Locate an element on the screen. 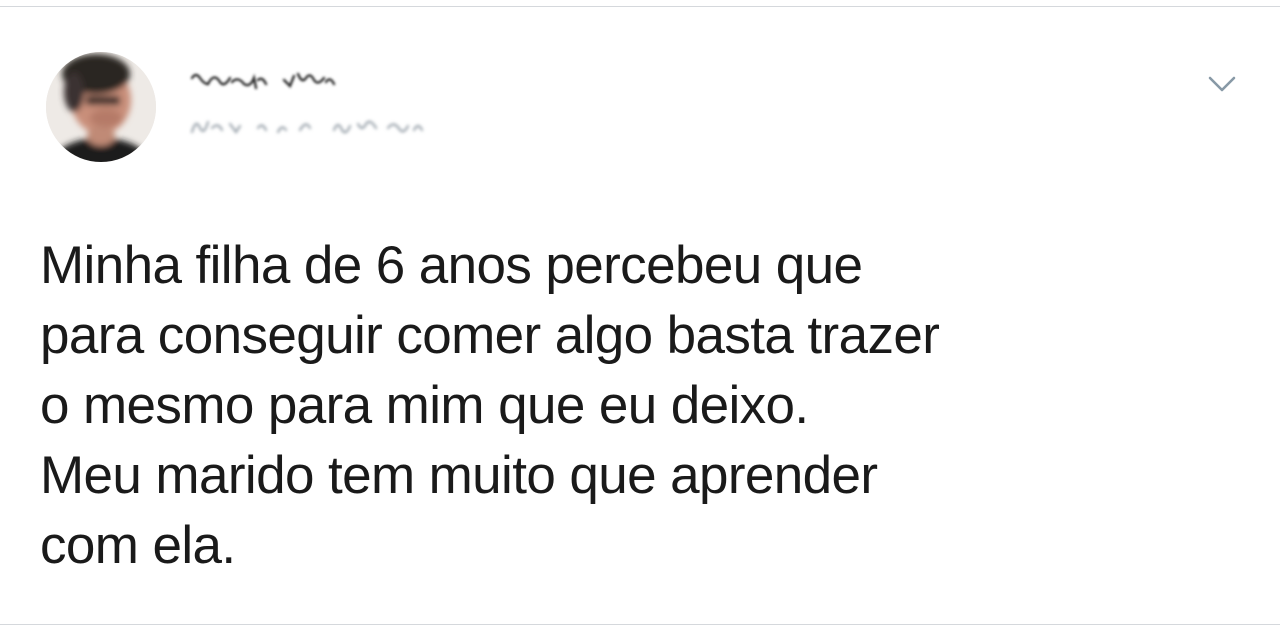 The image size is (1280, 630). top-divider is located at coordinates (640, 6).